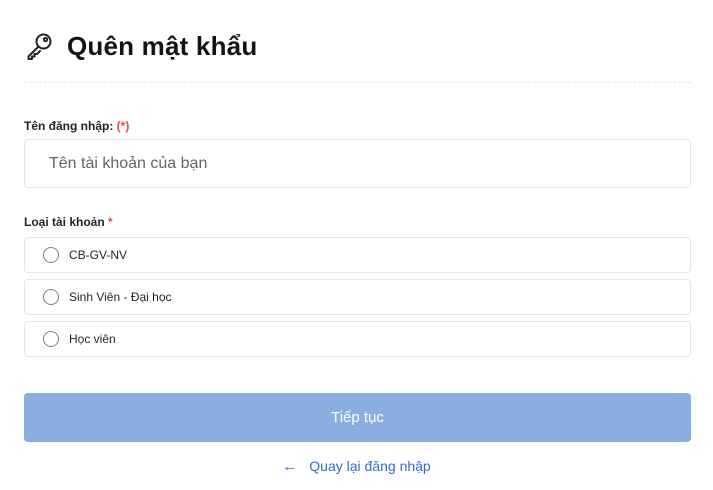 Image resolution: width=713 pixels, height=490 pixels. Describe the element at coordinates (39, 46) in the screenshot. I see `key-icon` at that location.